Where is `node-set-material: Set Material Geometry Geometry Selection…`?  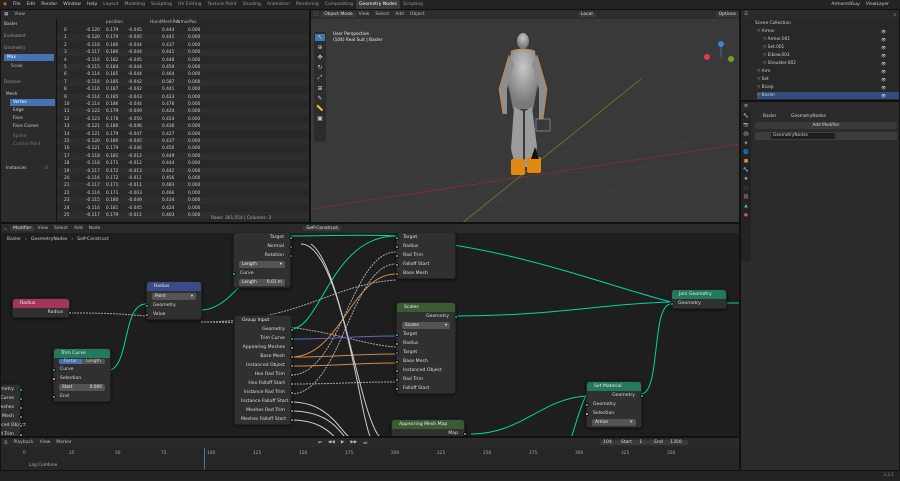 node-set-material: Set Material Geometry Geometry Selection… is located at coordinates (614, 404).